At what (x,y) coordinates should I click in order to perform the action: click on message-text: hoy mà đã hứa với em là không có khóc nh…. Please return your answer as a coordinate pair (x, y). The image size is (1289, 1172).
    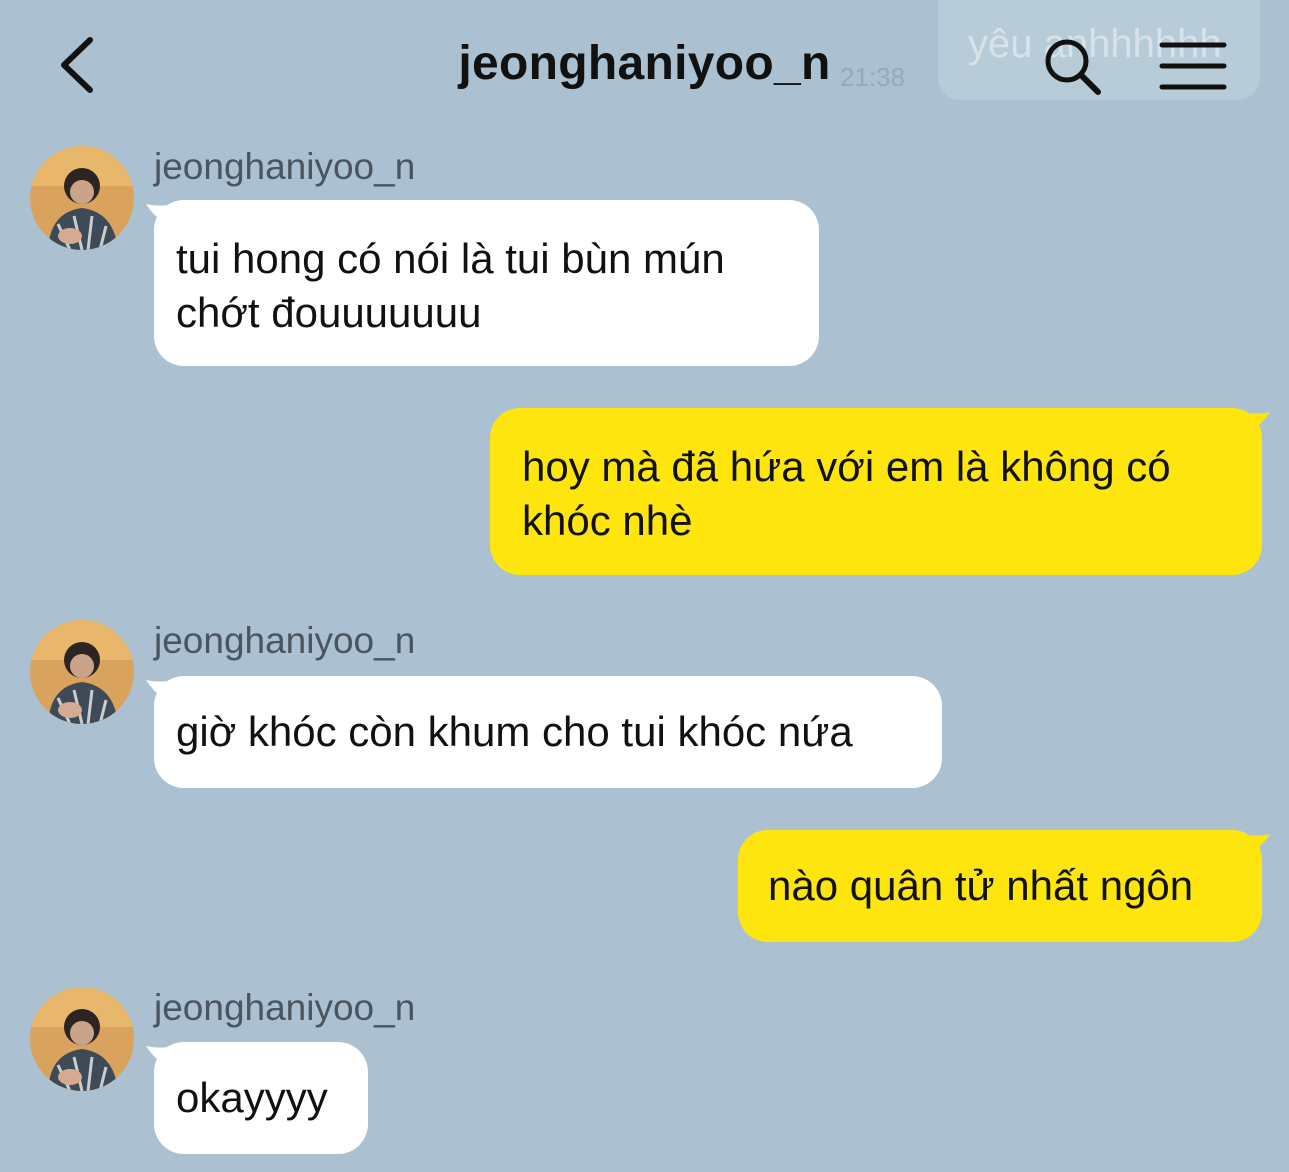
    Looking at the image, I should click on (846, 493).